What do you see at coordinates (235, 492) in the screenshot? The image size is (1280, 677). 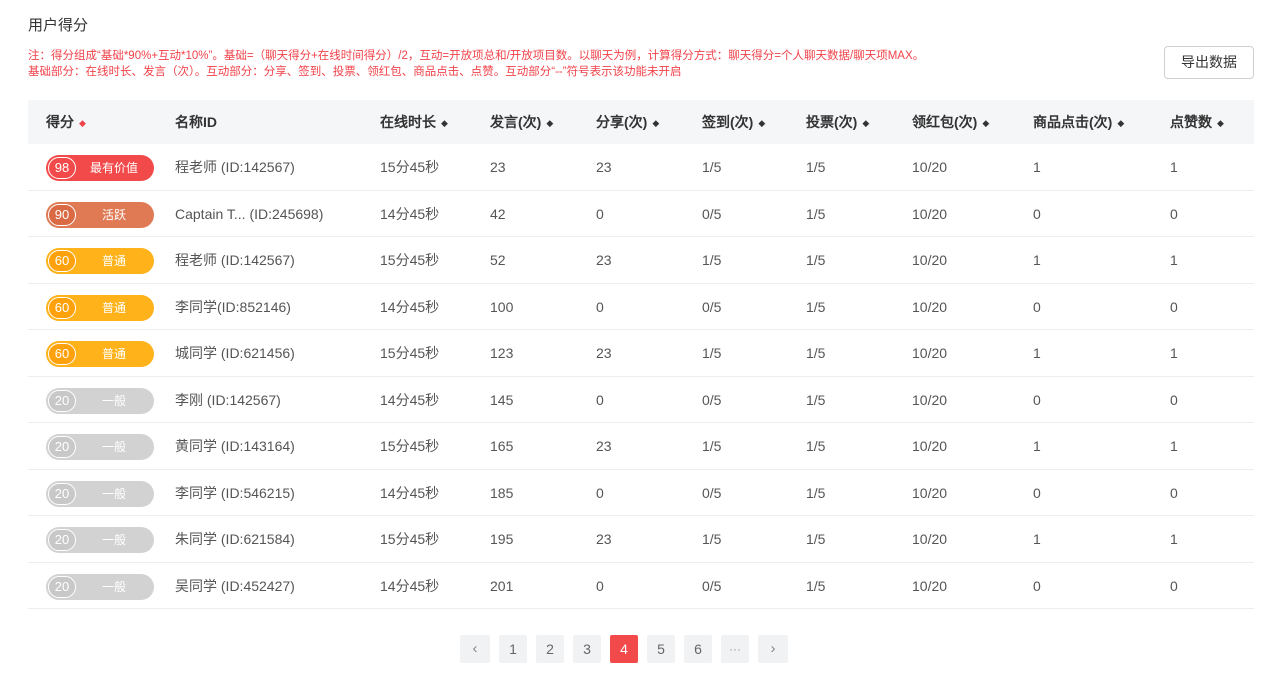 I see `cell-name: 李同学 (ID:546215)` at bounding box center [235, 492].